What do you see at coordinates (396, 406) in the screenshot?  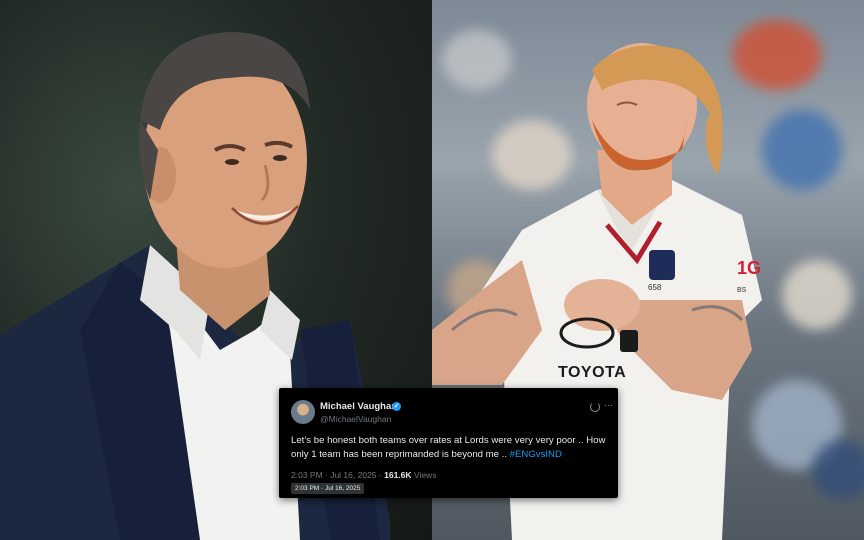 I see `verified-badge-icon: ✓` at bounding box center [396, 406].